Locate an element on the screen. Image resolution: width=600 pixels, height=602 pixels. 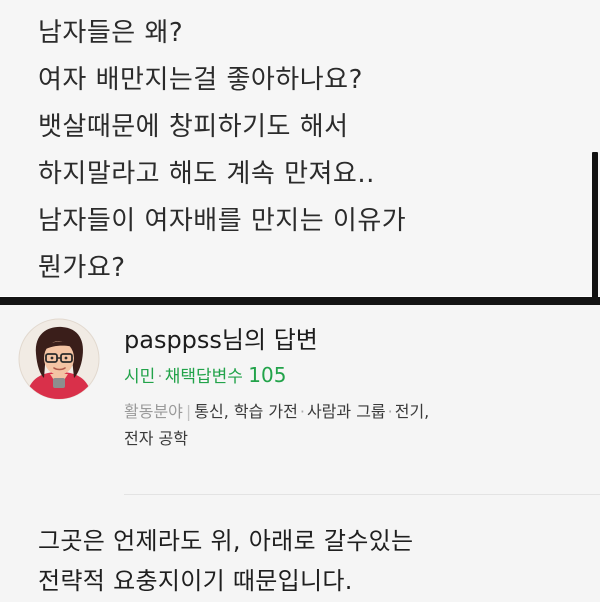
adopted-answers-label: 채택답변수 is located at coordinates (203, 377).